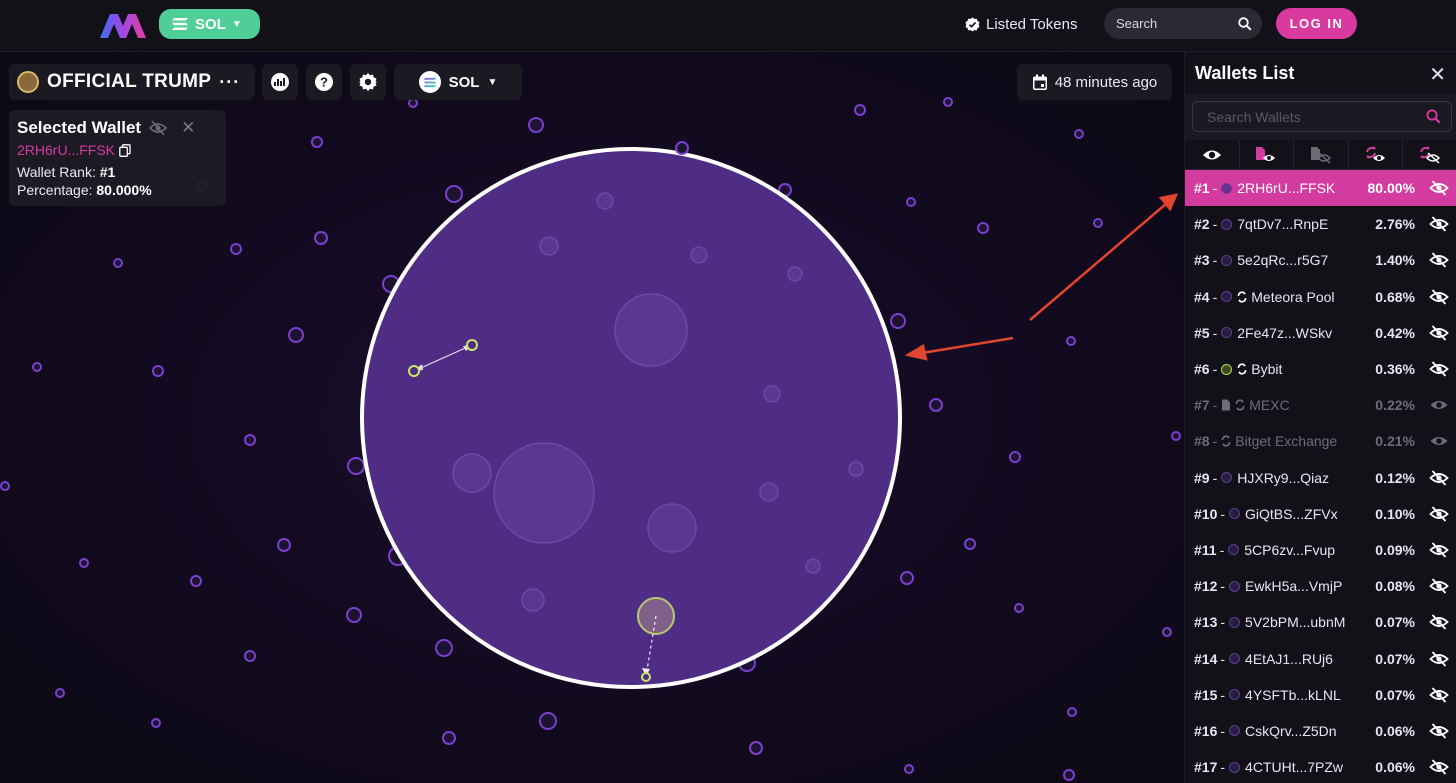 This screenshot has width=1456, height=783. I want to click on chain-selector-button: SOL ▼, so click(209, 24).